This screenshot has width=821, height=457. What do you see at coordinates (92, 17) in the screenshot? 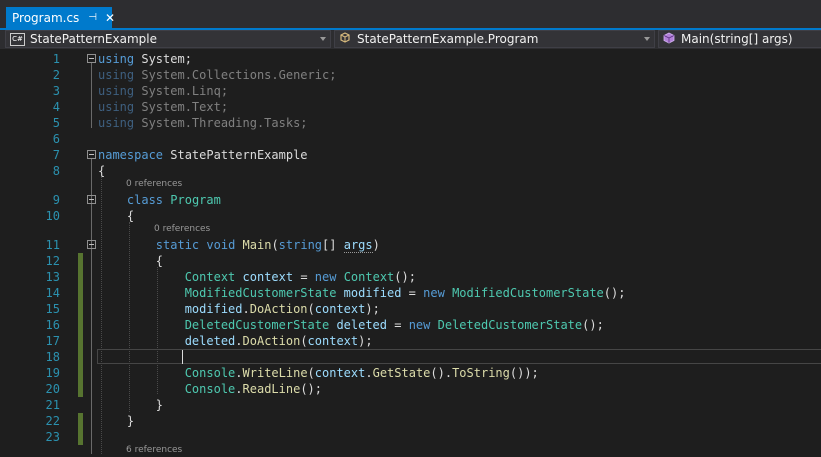
I see `pin-icon: ⊣` at bounding box center [92, 17].